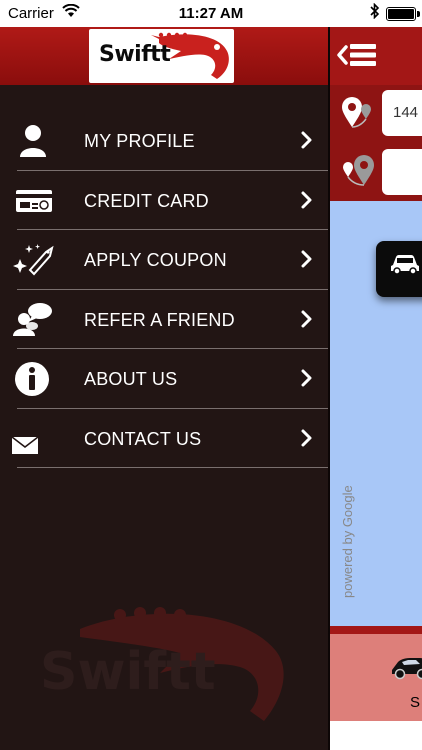 The image size is (422, 750). I want to click on pickup-pin-icon, so click(358, 113).